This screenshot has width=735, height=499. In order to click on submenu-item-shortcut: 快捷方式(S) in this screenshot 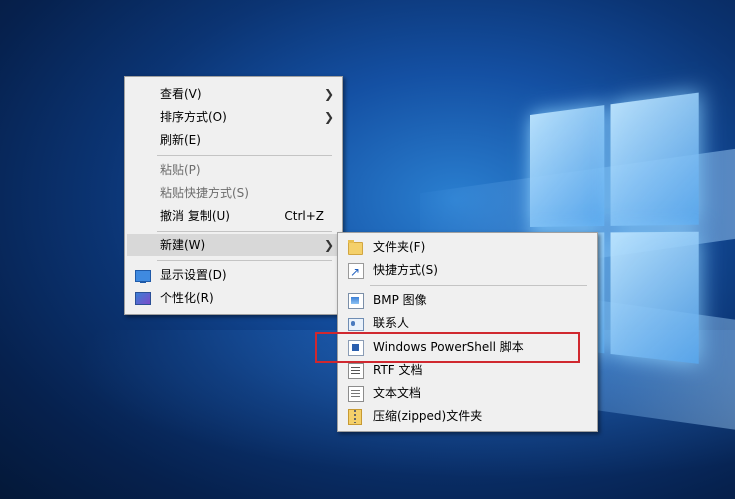, I will do `click(467, 271)`.